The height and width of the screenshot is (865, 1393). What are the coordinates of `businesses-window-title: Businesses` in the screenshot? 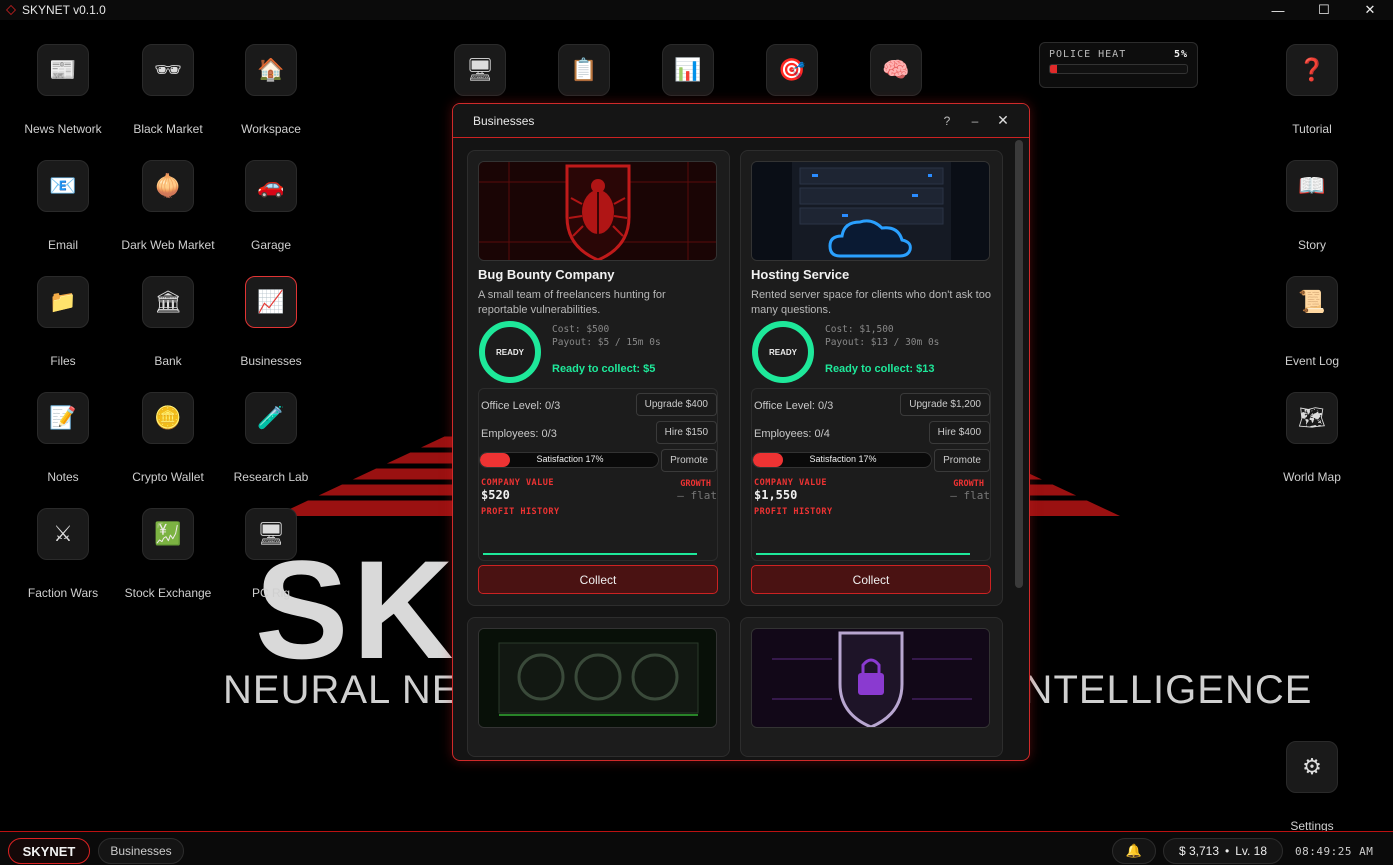 It's located at (504, 120).